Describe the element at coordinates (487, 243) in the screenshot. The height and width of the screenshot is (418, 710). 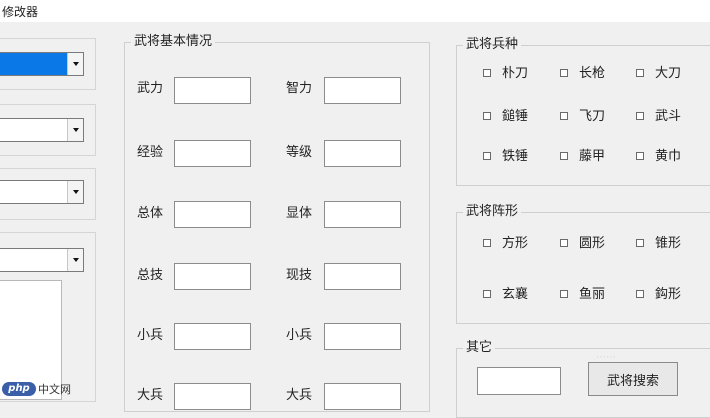
I see `formation-checkbox-fangxing` at that location.